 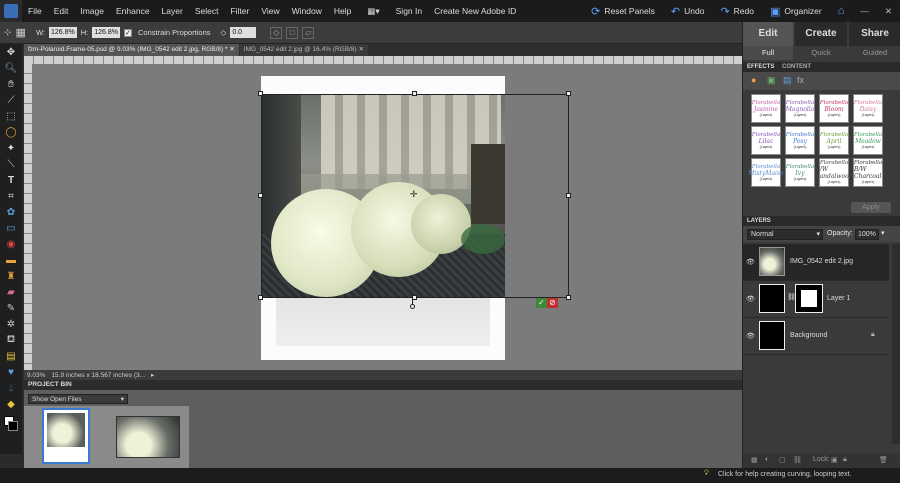 What do you see at coordinates (883, 460) in the screenshot?
I see `trash-icon: 🗑︎` at bounding box center [883, 460].